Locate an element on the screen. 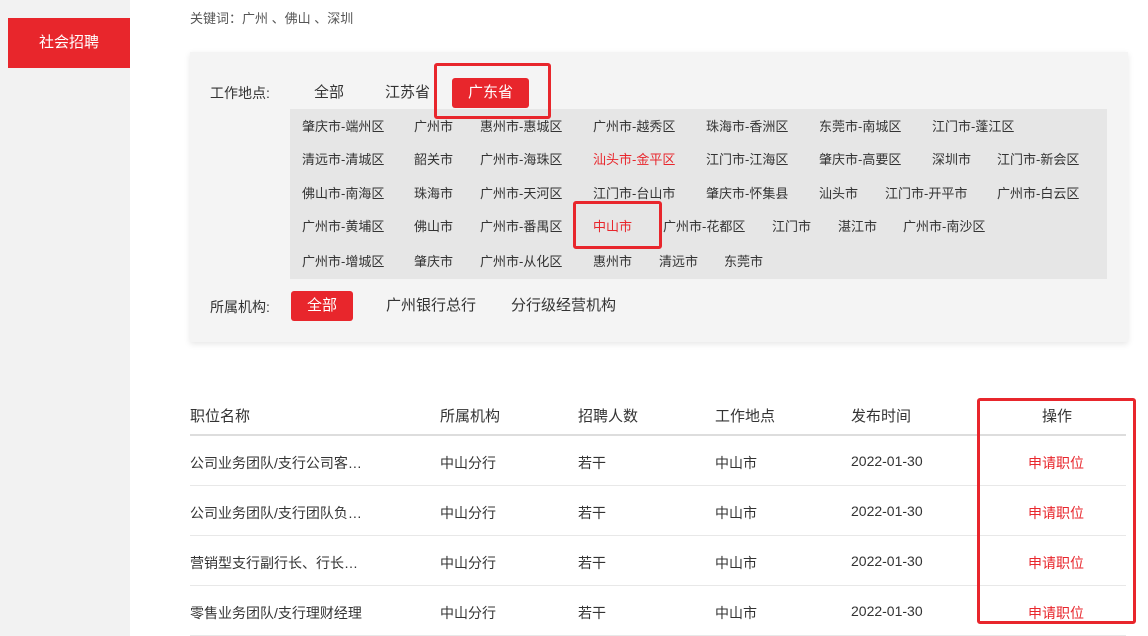 The height and width of the screenshot is (636, 1148). city-option: 佛山市-南海区 is located at coordinates (343, 194).